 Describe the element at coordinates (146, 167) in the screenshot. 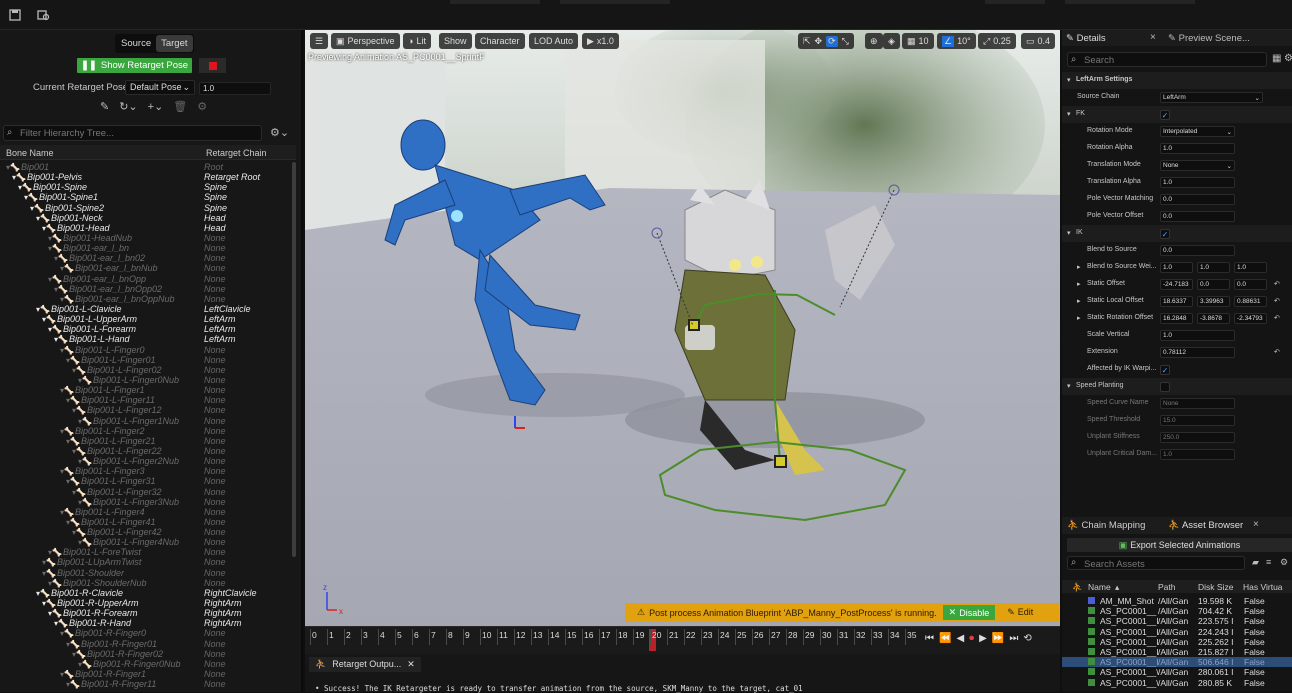

I see `bone-row: ▾🦴Bip001 Root` at that location.